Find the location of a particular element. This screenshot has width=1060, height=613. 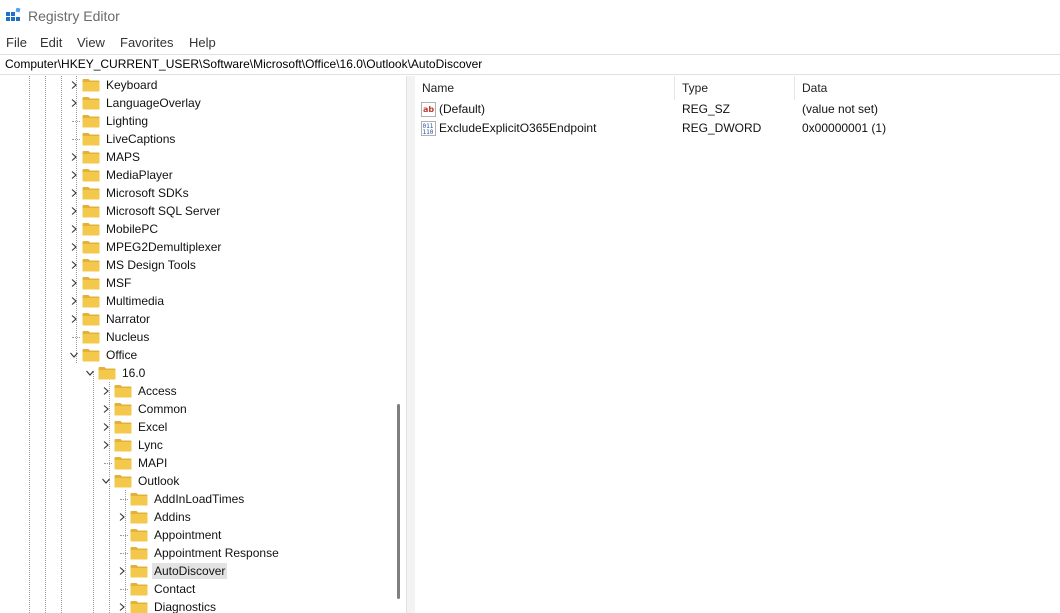

menu-edit: Edit is located at coordinates (51, 42).